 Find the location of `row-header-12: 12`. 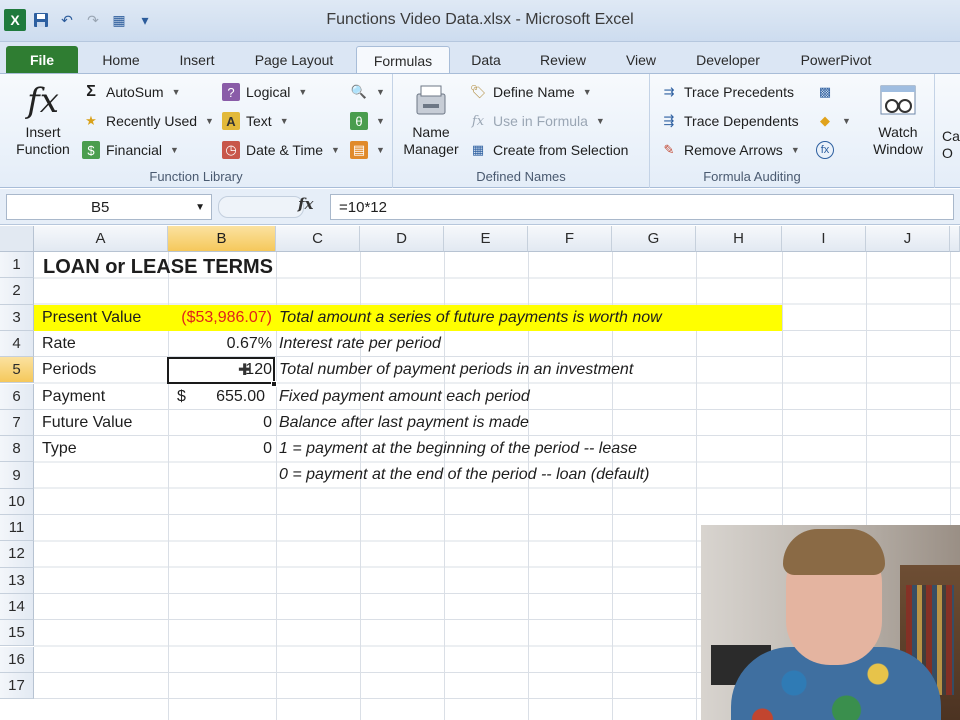

row-header-12: 12 is located at coordinates (17, 554).